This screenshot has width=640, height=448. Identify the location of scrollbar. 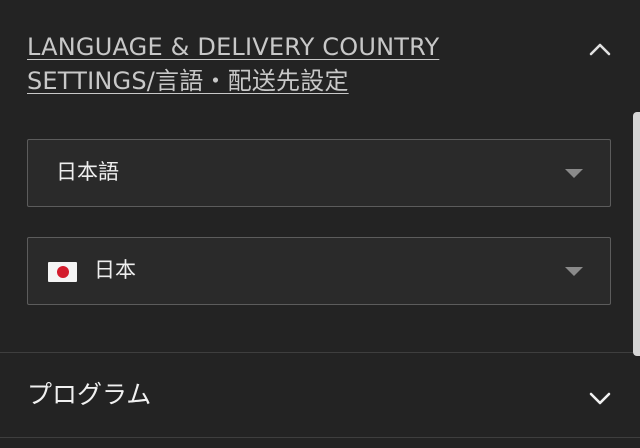
(636, 234).